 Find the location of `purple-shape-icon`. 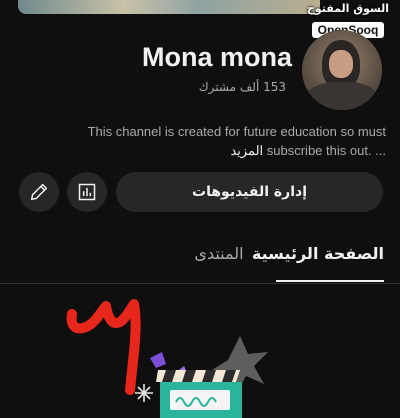

purple-shape-icon is located at coordinates (158, 360).